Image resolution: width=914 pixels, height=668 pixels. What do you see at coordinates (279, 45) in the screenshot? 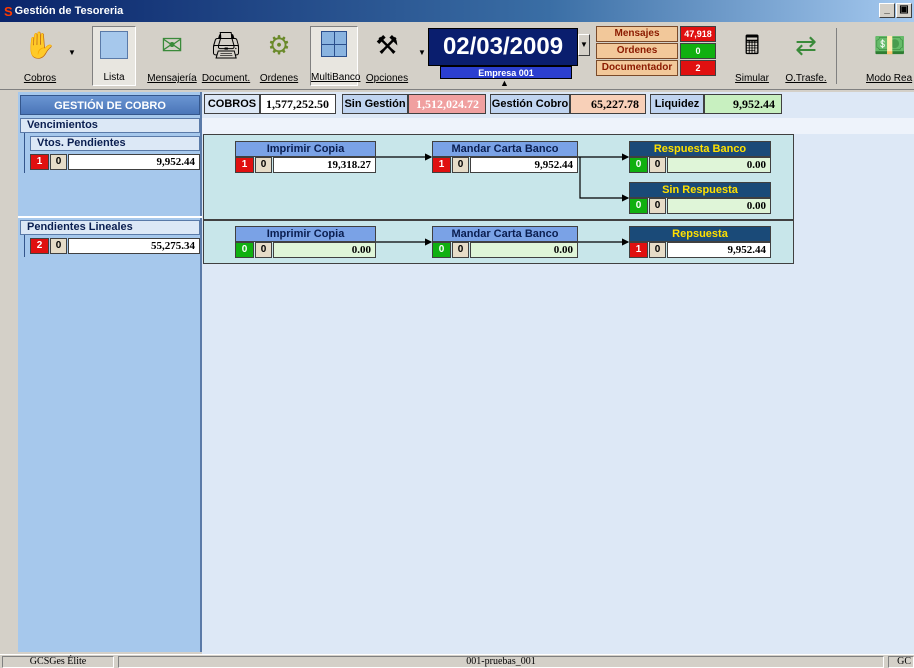
I see `gears-icon: ⚙` at bounding box center [279, 45].